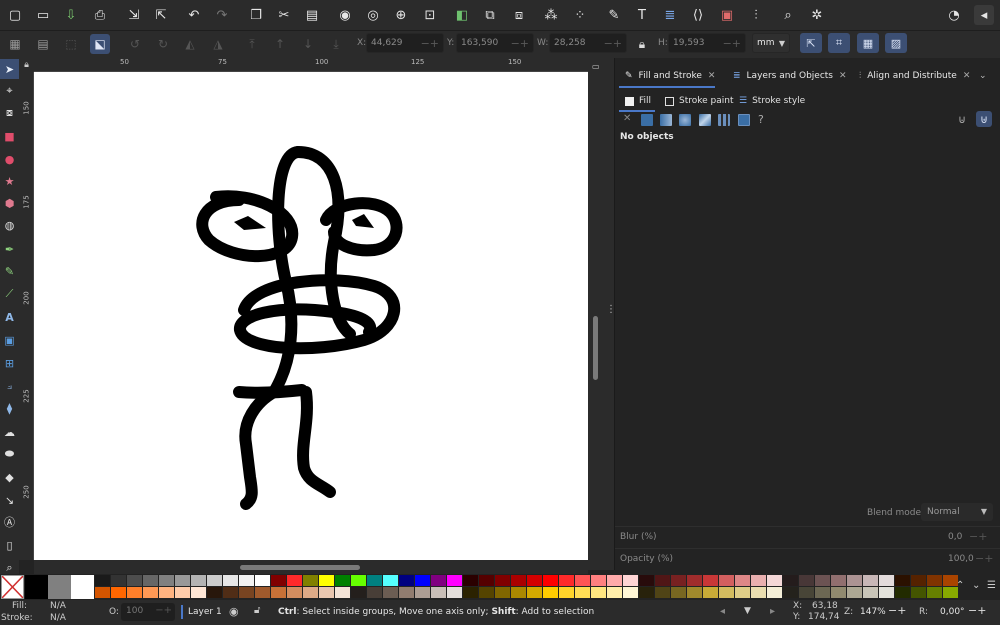 The height and width of the screenshot is (625, 1000). I want to click on print-icon: ⎙, so click(100, 15).